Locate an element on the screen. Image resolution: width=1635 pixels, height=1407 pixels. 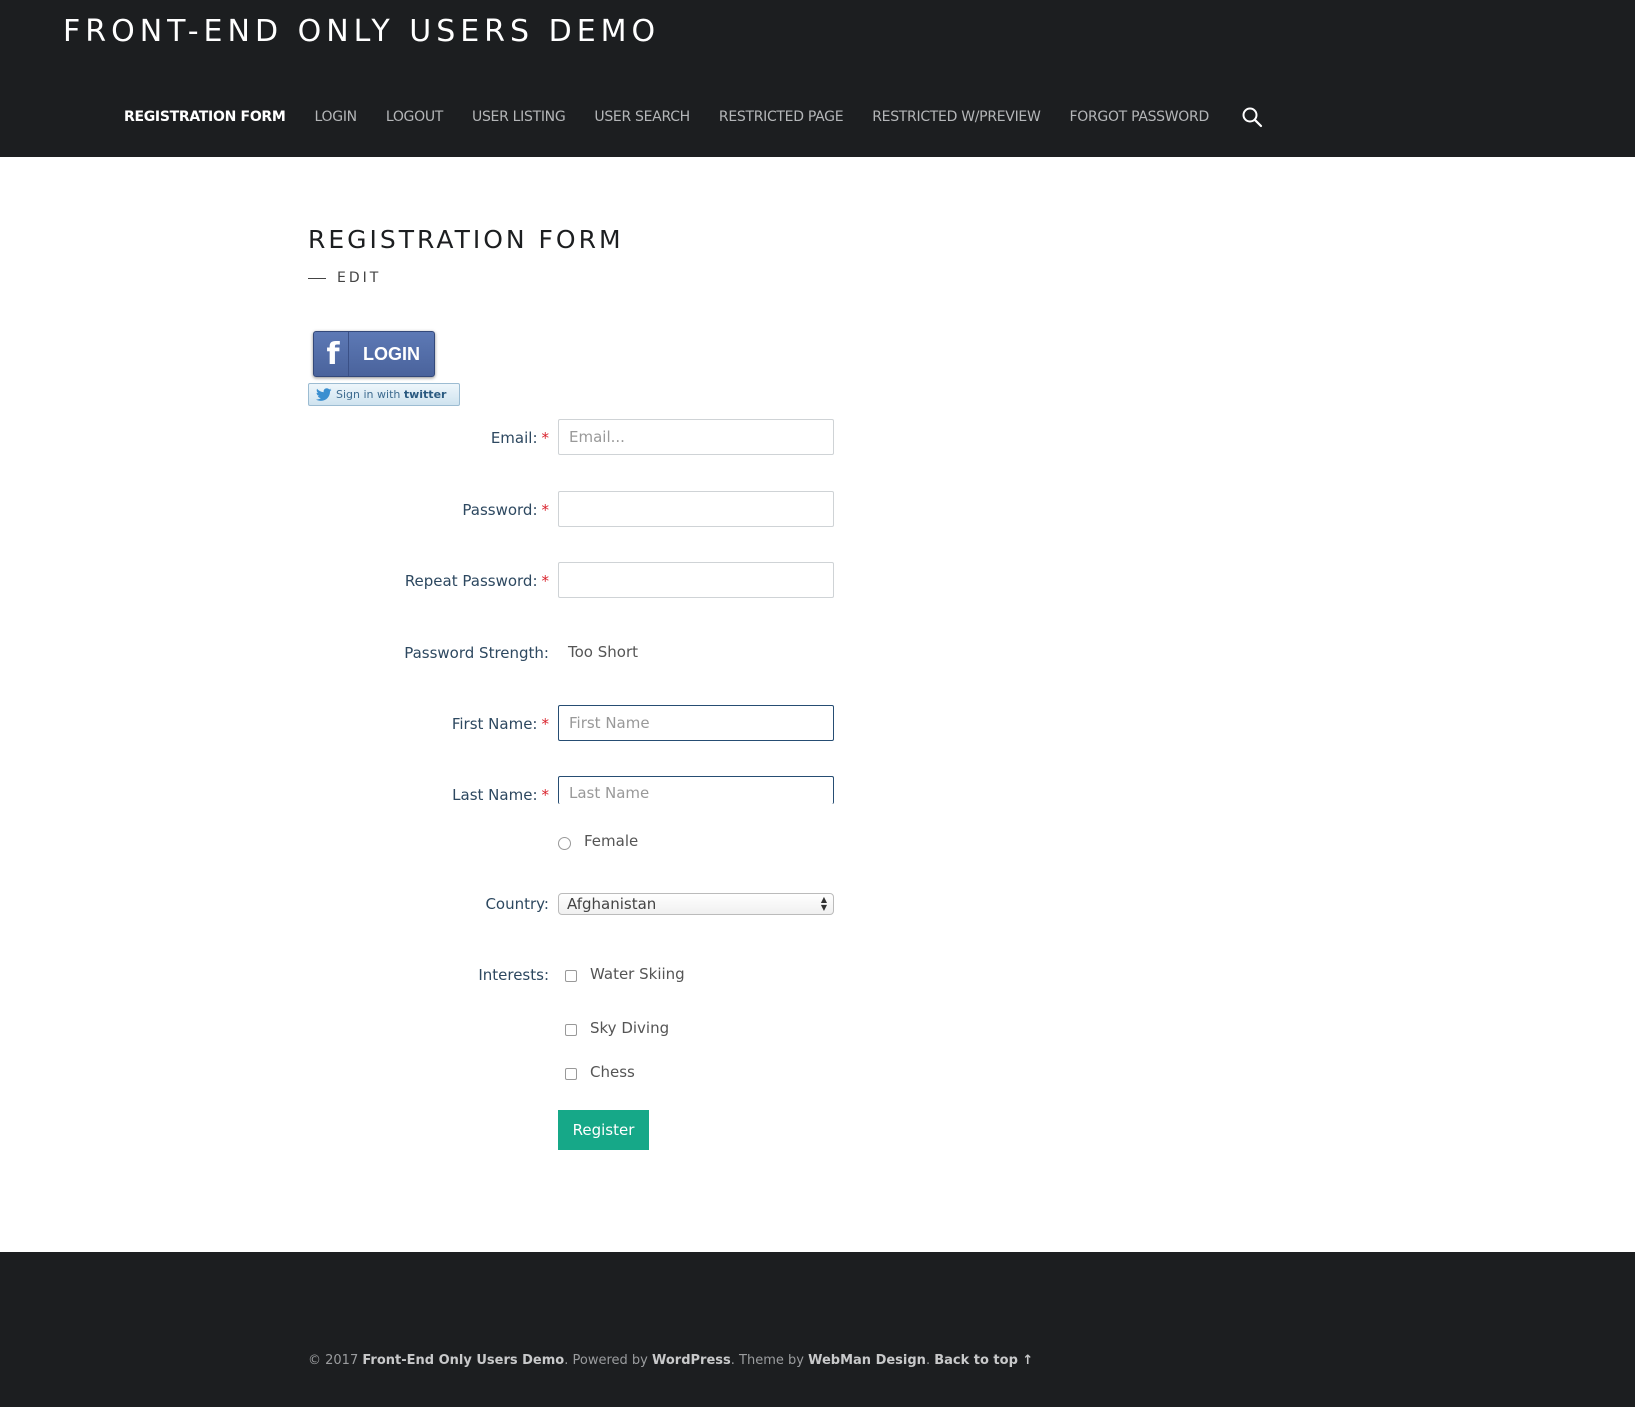
edit-link: EDIT is located at coordinates (359, 278).